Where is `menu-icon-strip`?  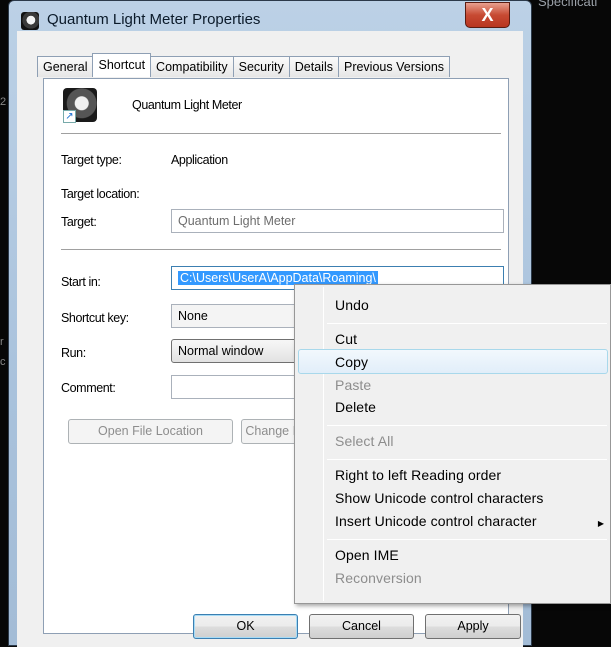 menu-icon-strip is located at coordinates (323, 444).